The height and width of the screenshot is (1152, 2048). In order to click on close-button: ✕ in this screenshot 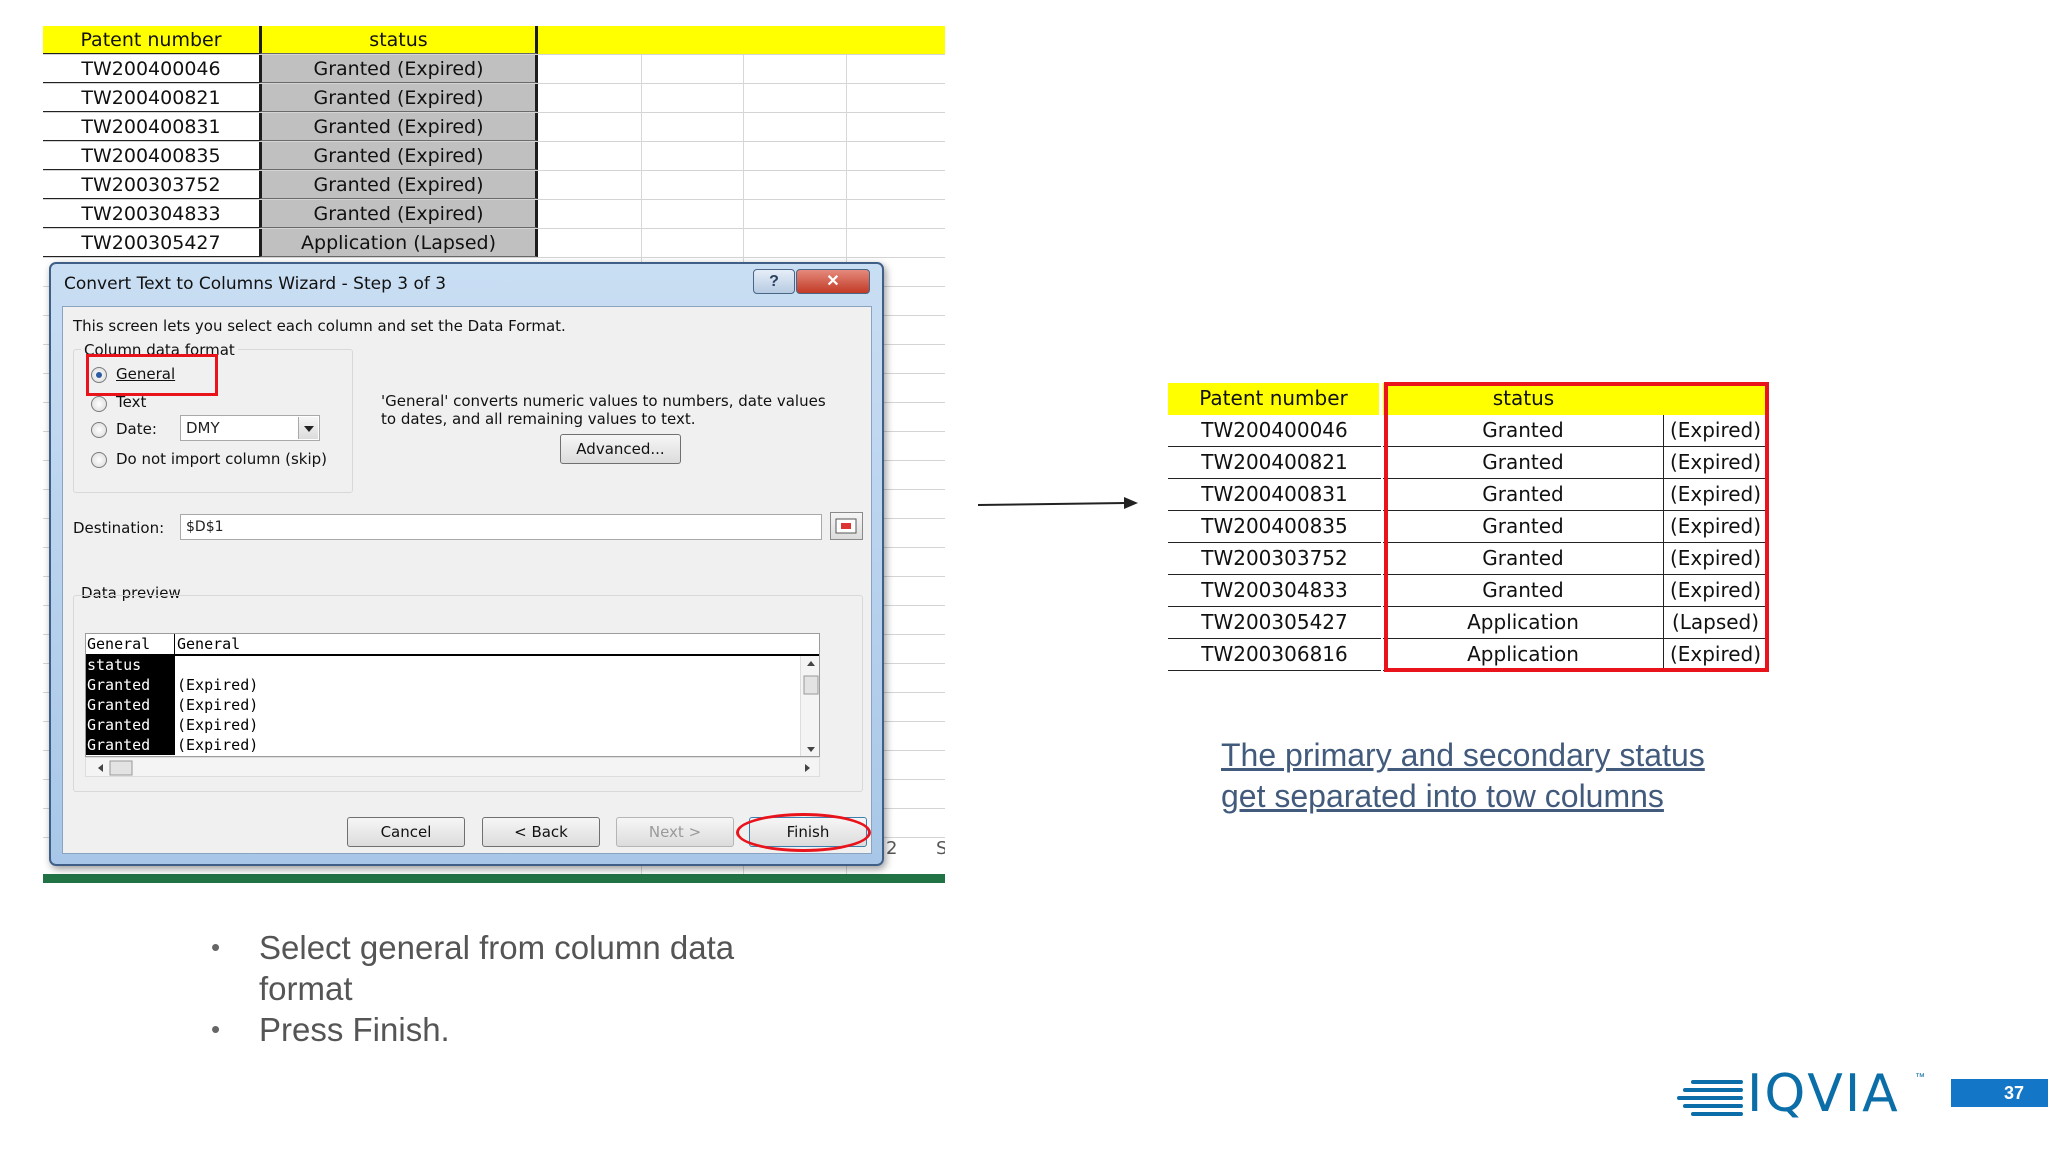, I will do `click(833, 281)`.